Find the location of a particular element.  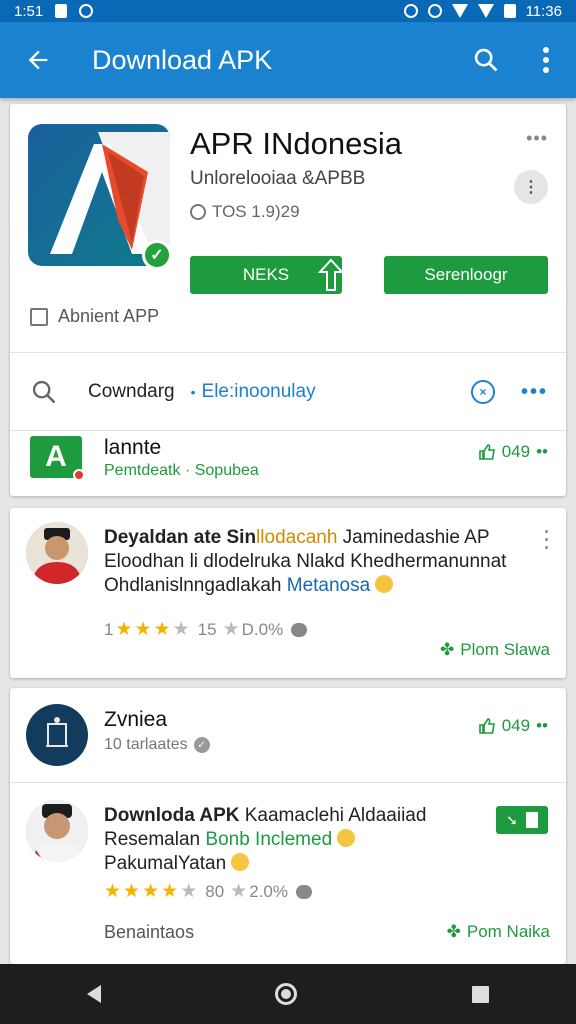

search-row: Cowndarg • Ele:inoonulay × ••• is located at coordinates (288, 392).